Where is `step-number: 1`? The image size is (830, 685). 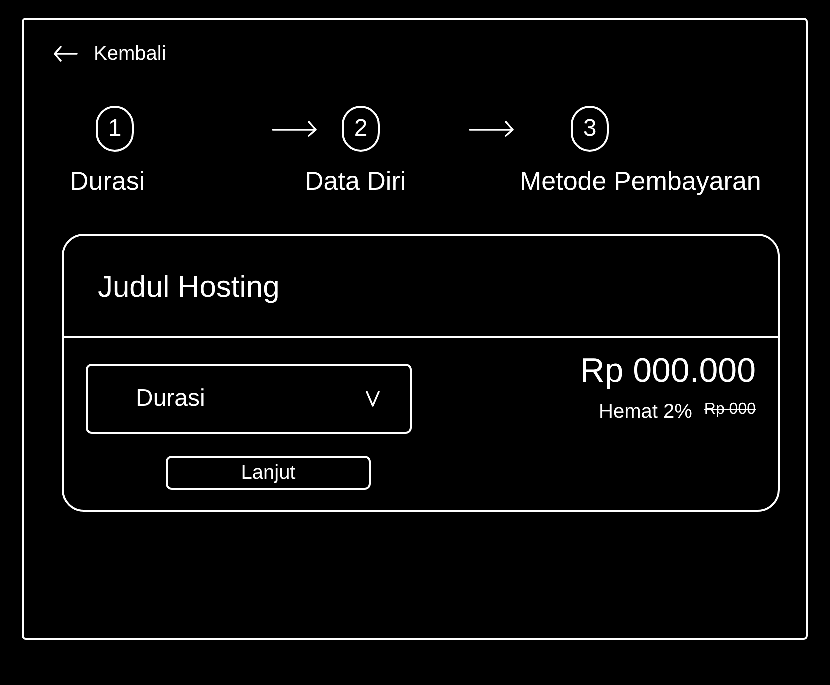 step-number: 1 is located at coordinates (115, 129).